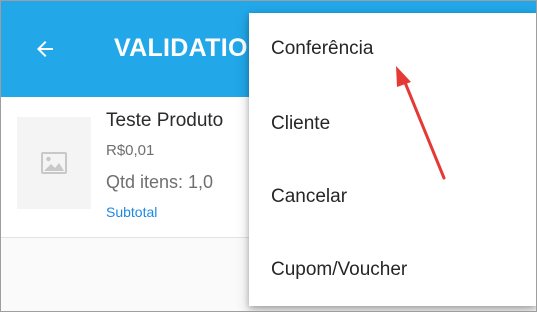 The width and height of the screenshot is (537, 312). What do you see at coordinates (165, 120) in the screenshot?
I see `product-name: Teste Produto` at bounding box center [165, 120].